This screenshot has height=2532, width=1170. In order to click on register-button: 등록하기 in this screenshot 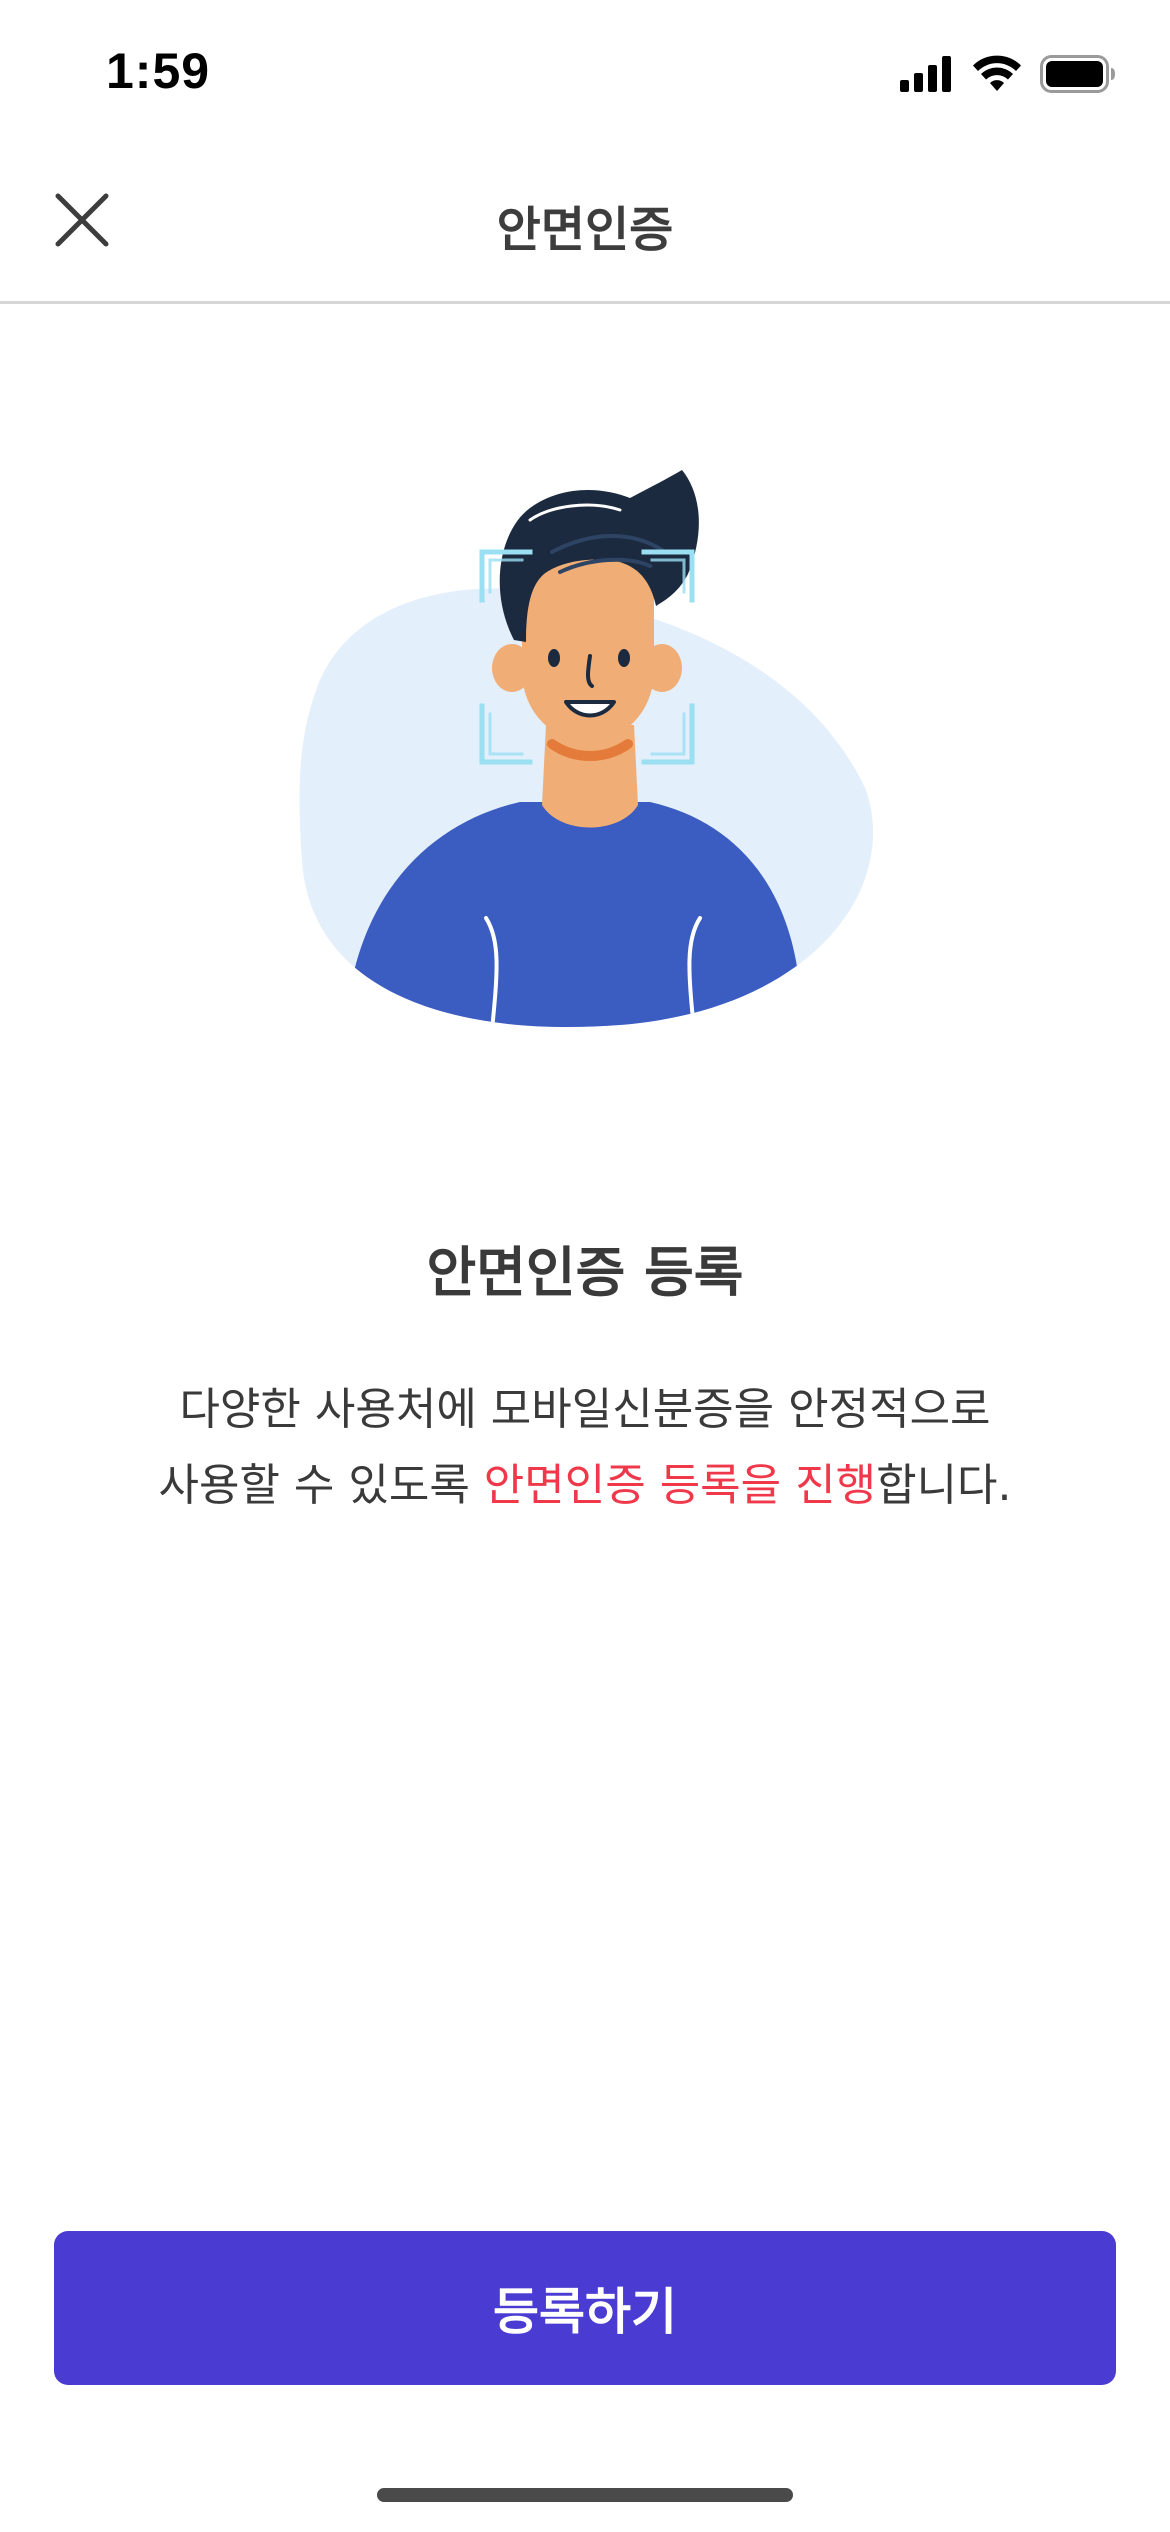, I will do `click(585, 2308)`.